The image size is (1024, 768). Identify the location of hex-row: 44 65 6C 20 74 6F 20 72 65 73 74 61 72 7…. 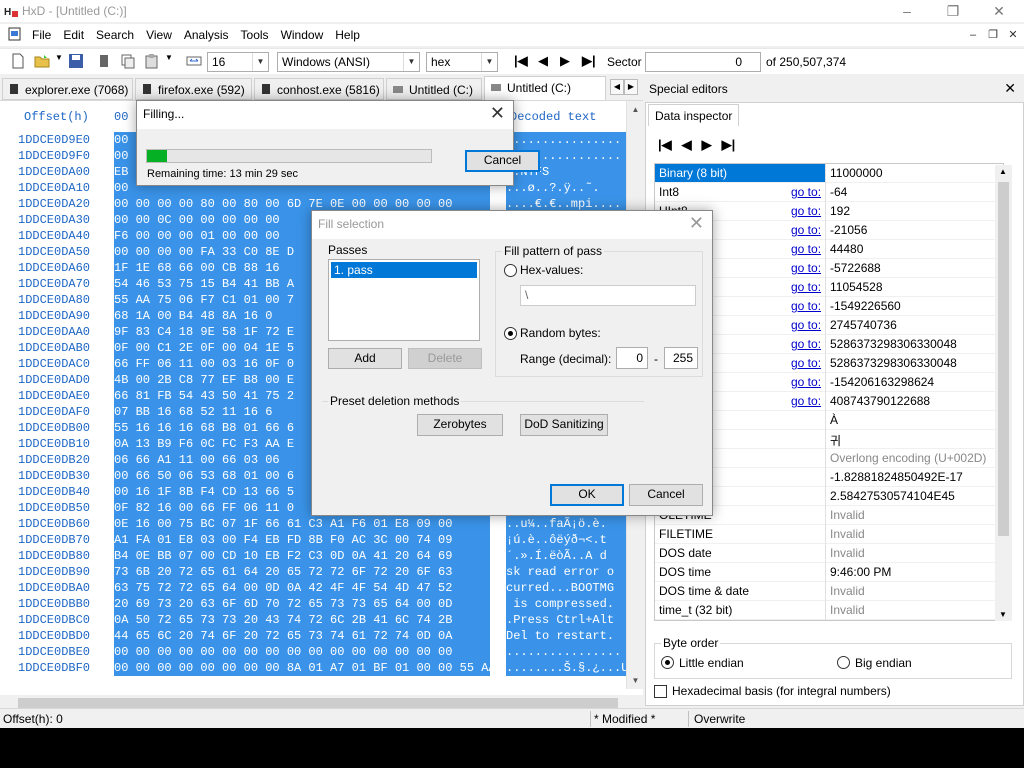
(305, 636).